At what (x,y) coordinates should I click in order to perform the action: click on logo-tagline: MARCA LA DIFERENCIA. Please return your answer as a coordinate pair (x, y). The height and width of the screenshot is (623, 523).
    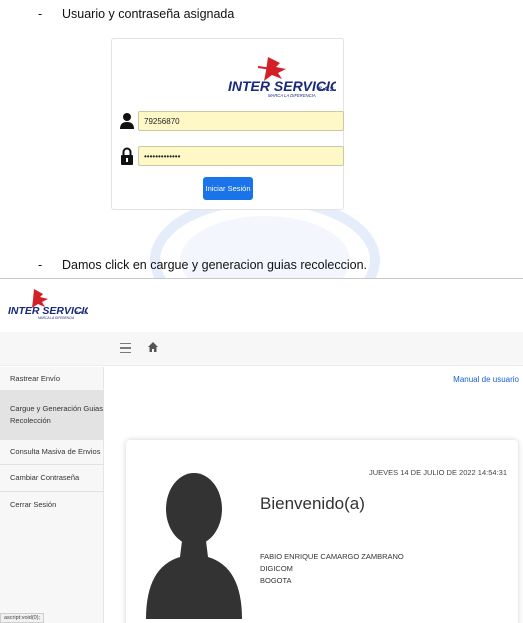
    Looking at the image, I should click on (292, 95).